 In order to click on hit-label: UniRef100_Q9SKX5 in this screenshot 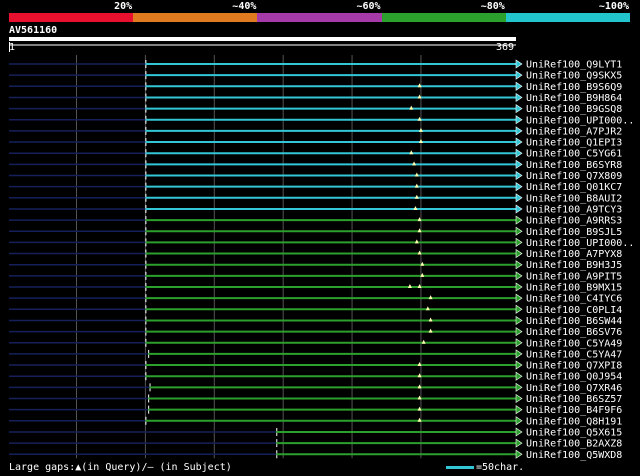, I will do `click(574, 76)`.